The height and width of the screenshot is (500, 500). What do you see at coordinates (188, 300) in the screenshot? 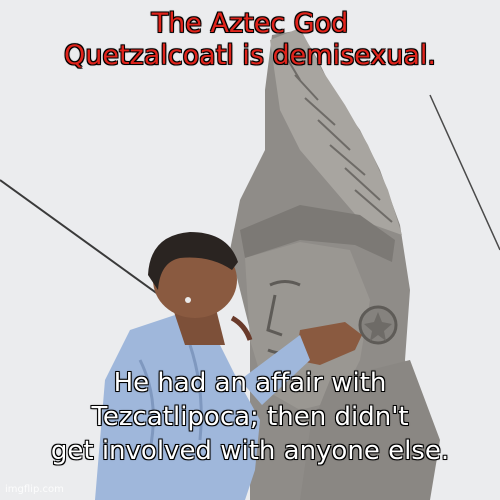
I see `man-earring` at bounding box center [188, 300].